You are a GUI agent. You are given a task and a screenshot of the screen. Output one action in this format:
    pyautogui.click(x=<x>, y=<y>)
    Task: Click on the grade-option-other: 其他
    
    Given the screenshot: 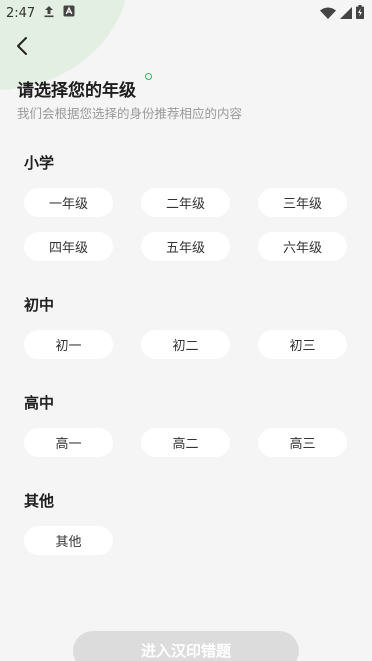 What is the action you would take?
    pyautogui.click(x=68, y=540)
    